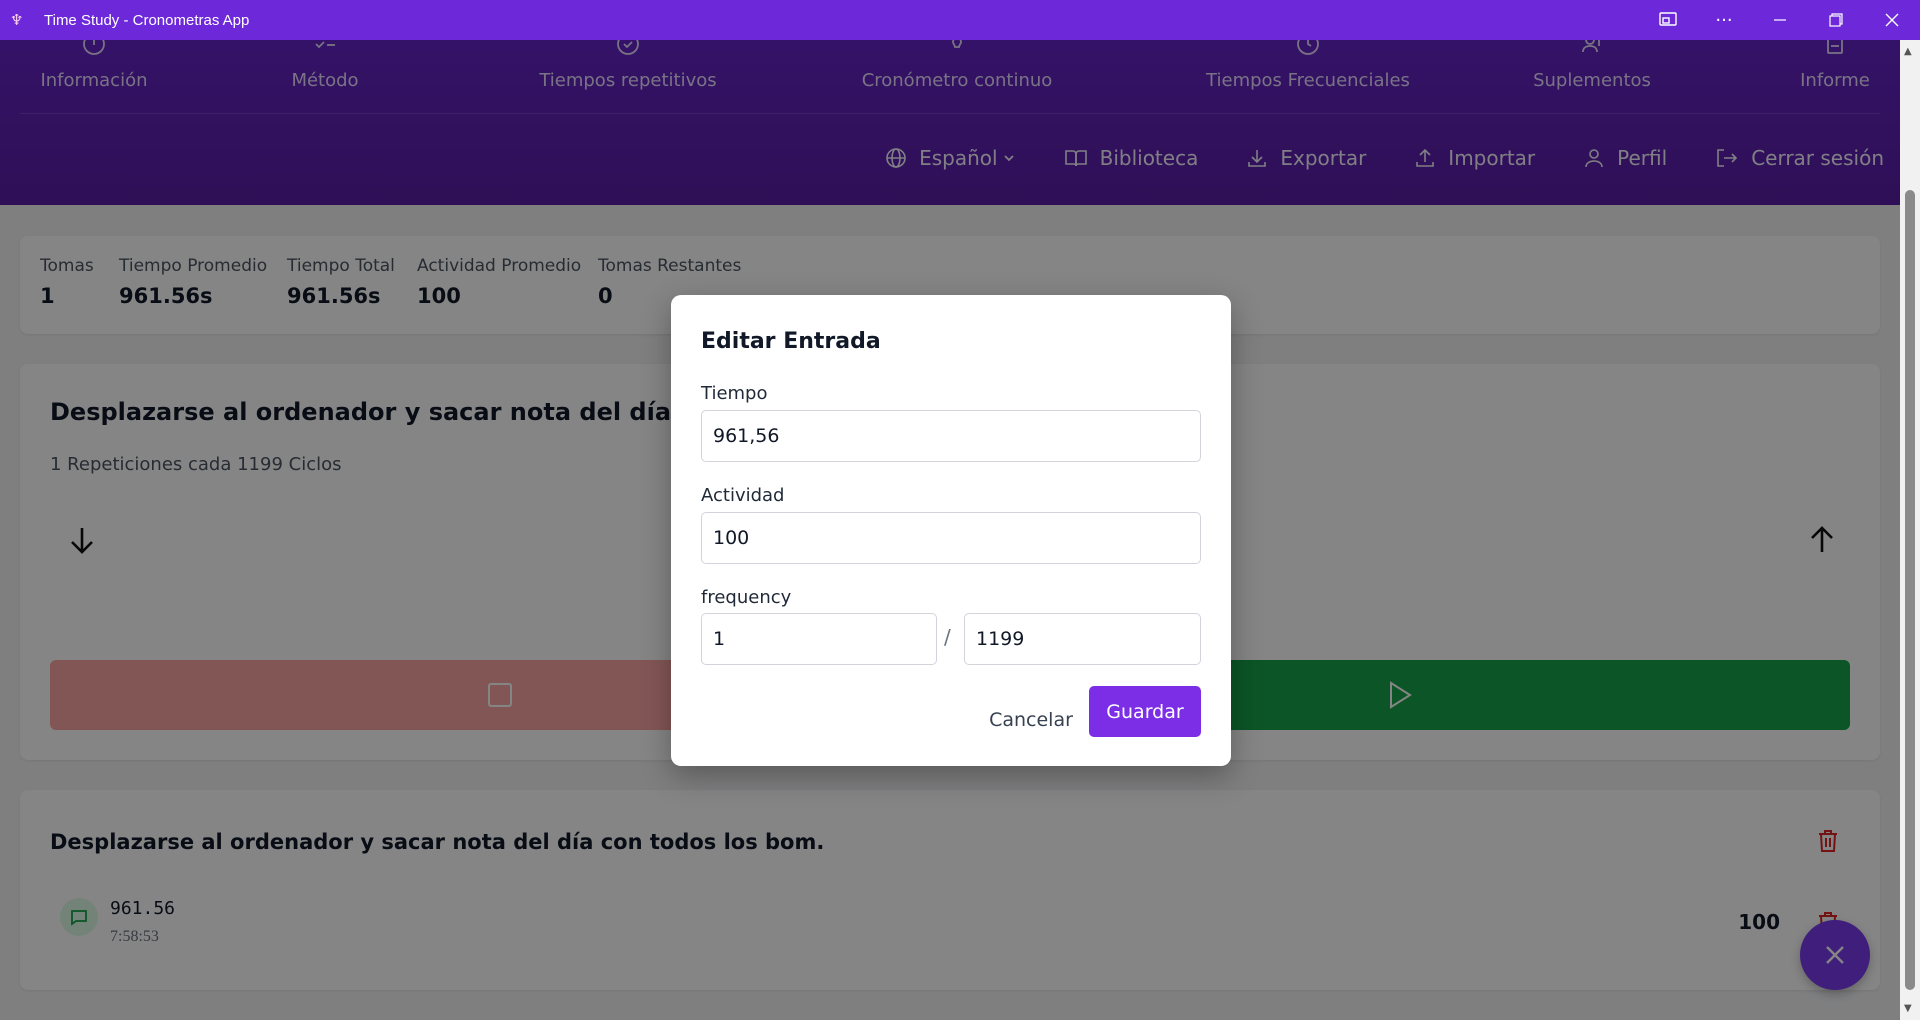  Describe the element at coordinates (1908, 51) in the screenshot. I see `scroll-up-icon: ▲` at that location.